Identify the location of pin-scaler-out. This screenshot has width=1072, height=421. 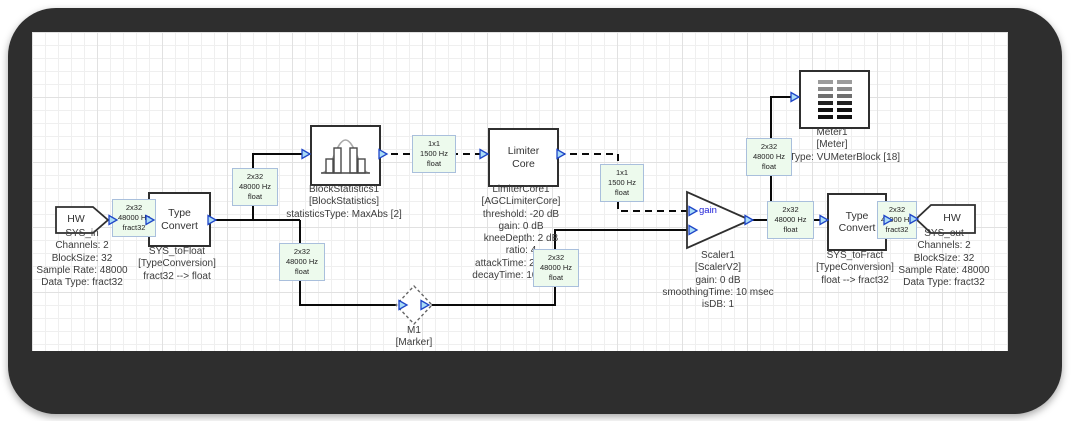
(749, 220).